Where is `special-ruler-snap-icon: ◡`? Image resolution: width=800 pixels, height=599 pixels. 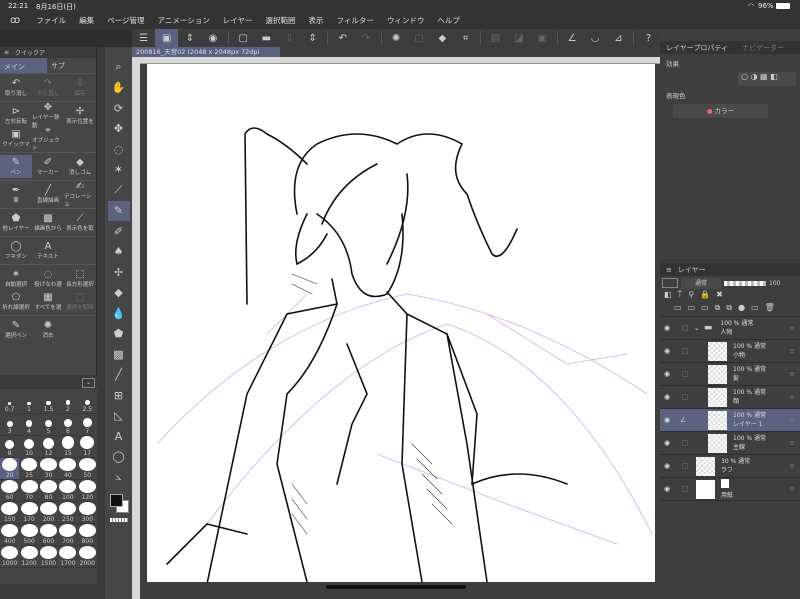
special-ruler-snap-icon: ◡ is located at coordinates (595, 38).